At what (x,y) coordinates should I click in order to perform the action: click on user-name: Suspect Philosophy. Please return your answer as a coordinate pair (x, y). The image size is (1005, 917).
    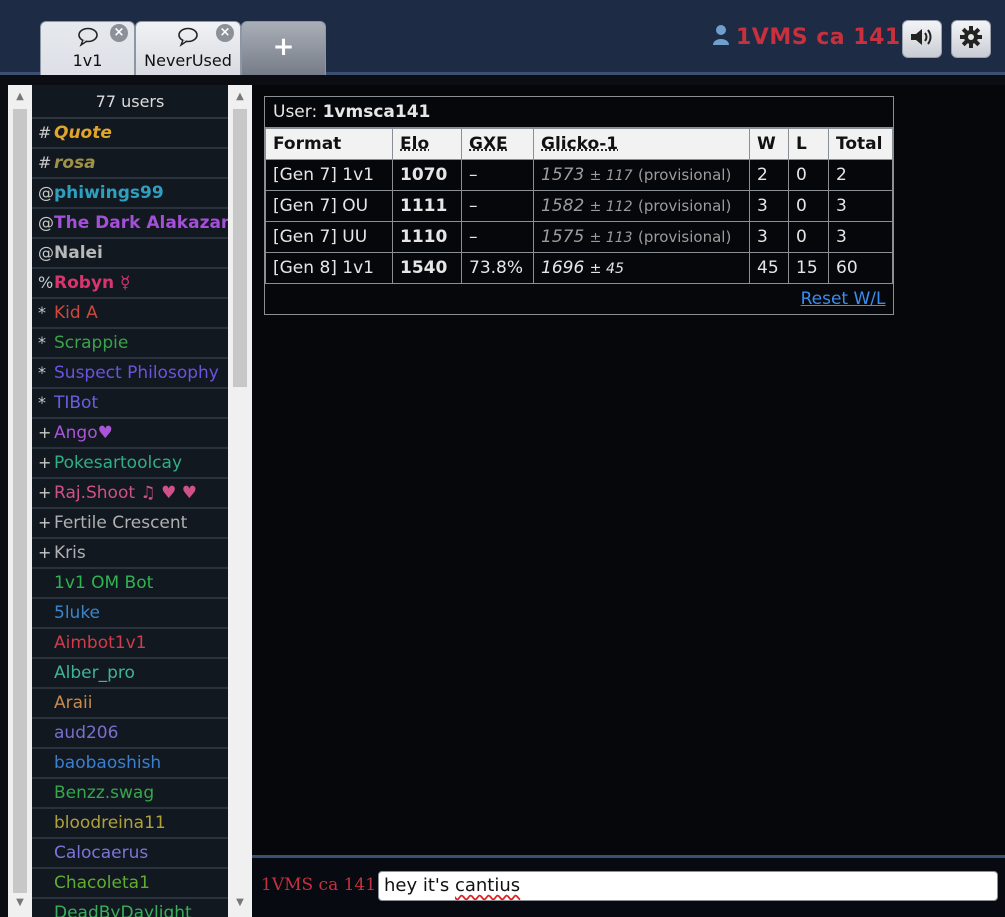
    Looking at the image, I should click on (136, 373).